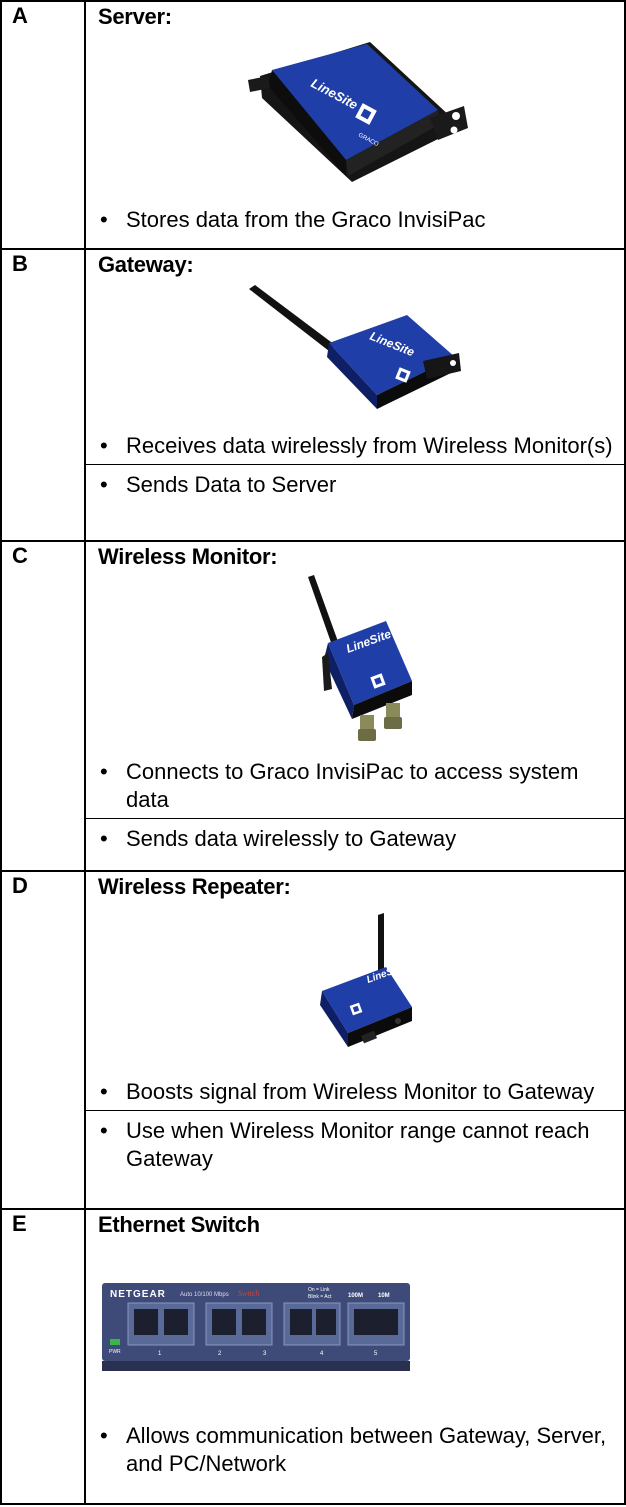 The height and width of the screenshot is (1507, 626). What do you see at coordinates (135, 16) in the screenshot?
I see `component-title: Server:` at bounding box center [135, 16].